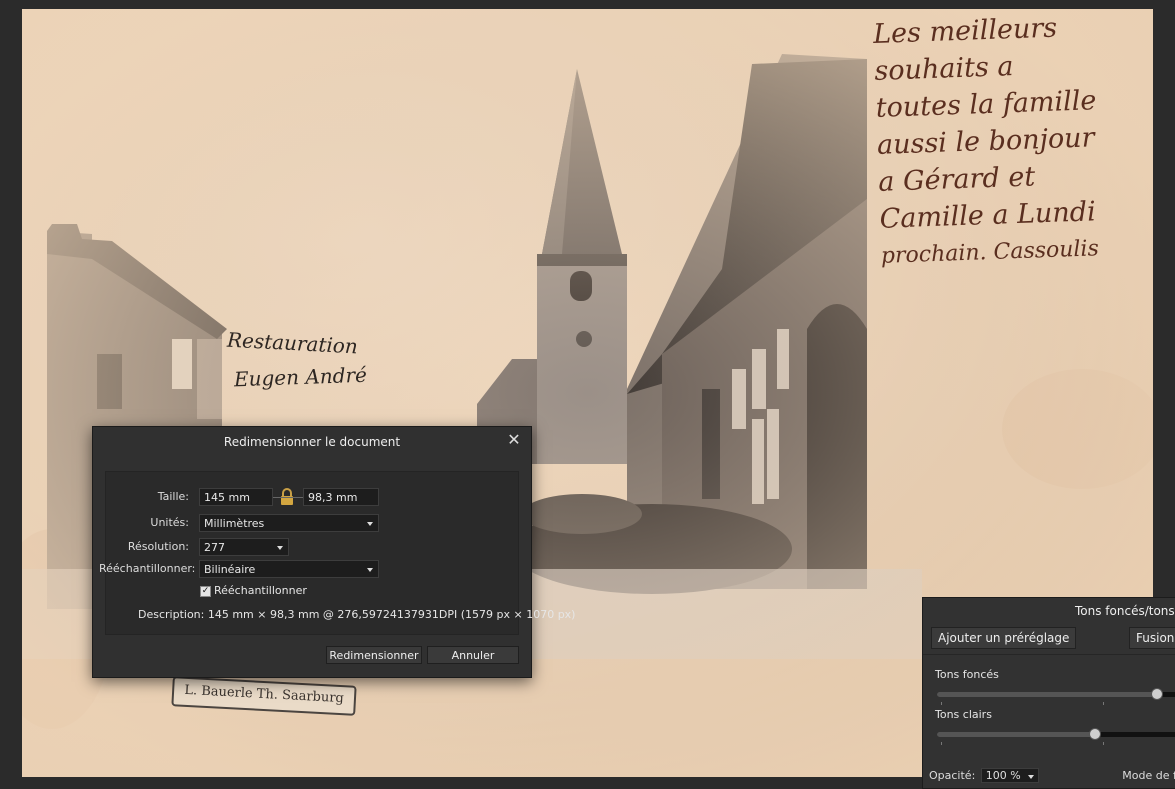  Describe the element at coordinates (1015, 734) in the screenshot. I see `highlights-slider-fill` at that location.